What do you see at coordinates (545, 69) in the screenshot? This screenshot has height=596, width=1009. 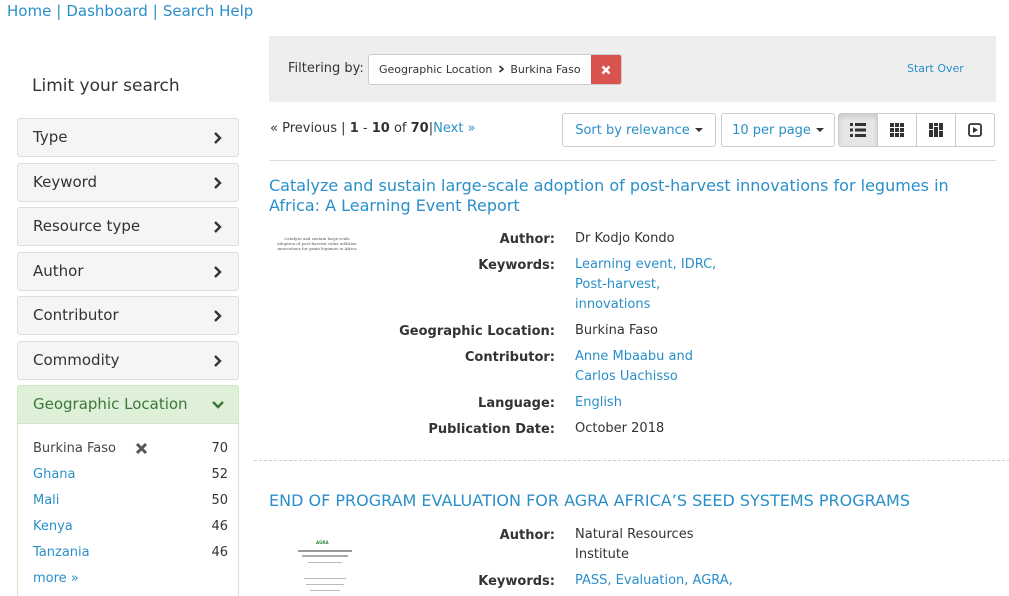 I see `constraint-value: Burkina Faso` at bounding box center [545, 69].